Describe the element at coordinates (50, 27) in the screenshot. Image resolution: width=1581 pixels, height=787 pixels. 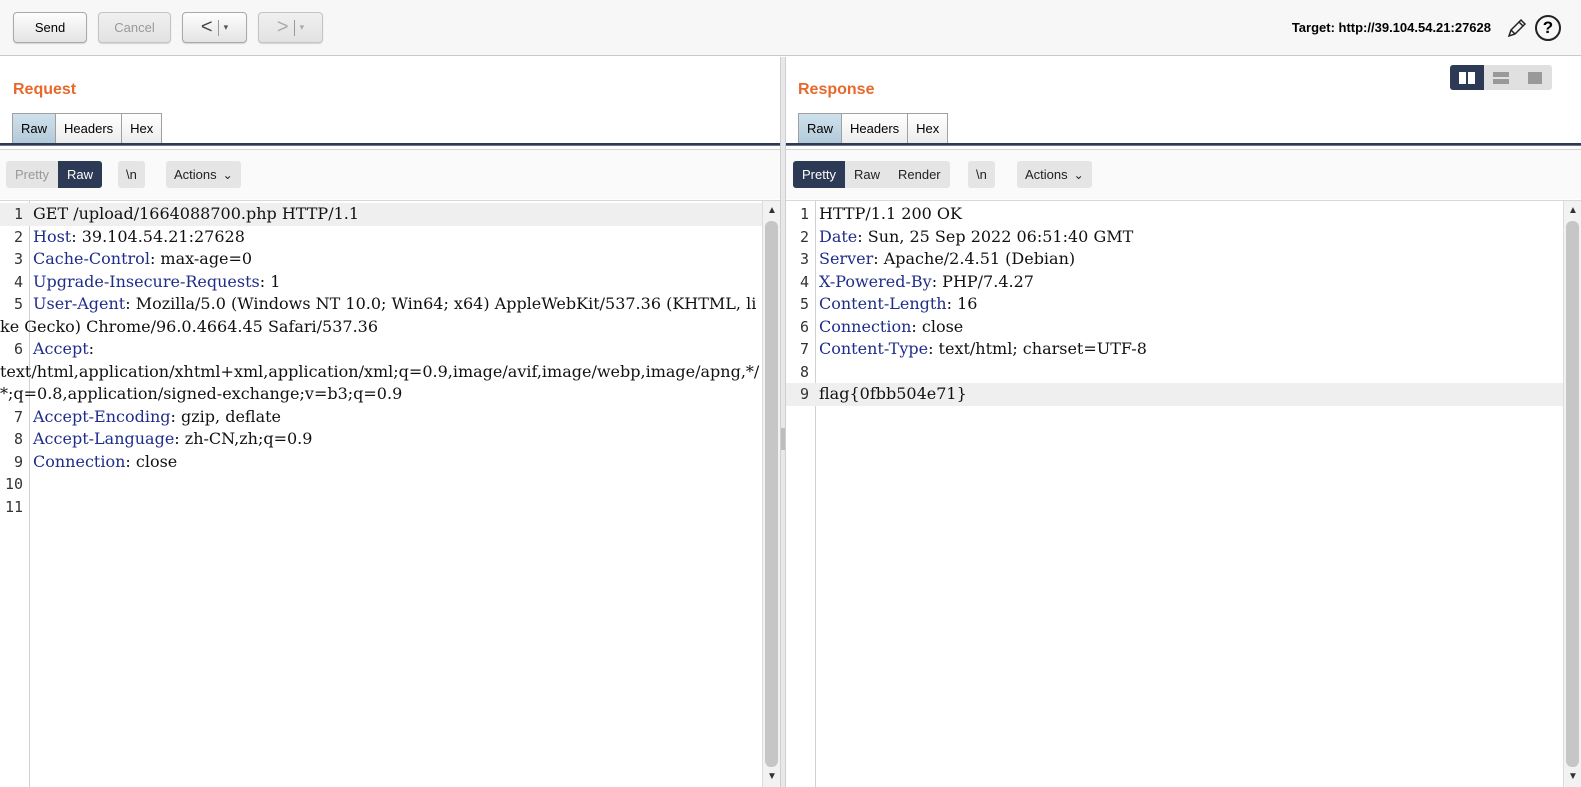
I see `send-button: Send` at that location.